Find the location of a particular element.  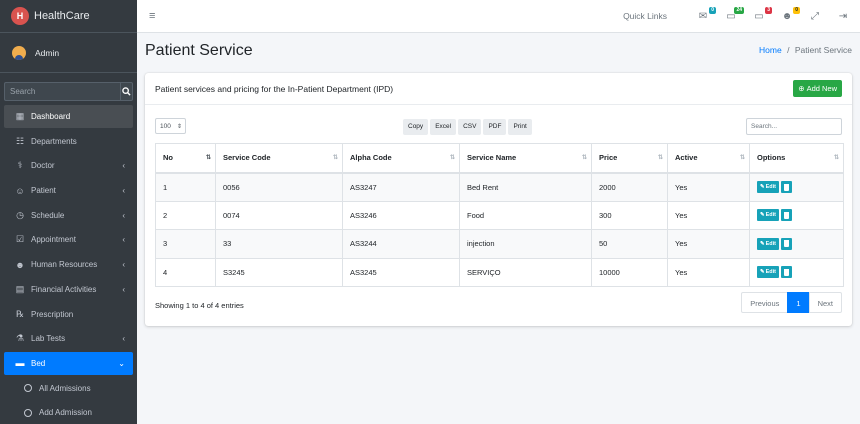

copy-button: Copy is located at coordinates (416, 127).